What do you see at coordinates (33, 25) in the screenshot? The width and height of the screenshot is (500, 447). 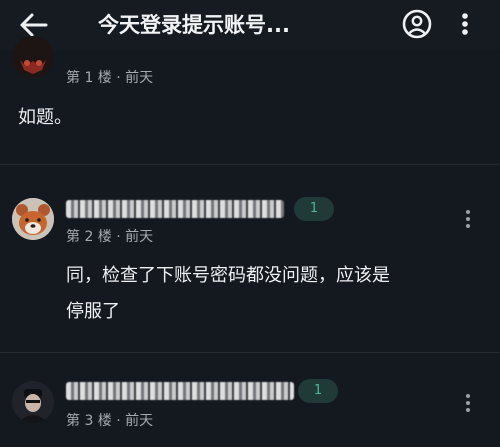 I see `back-arrow-icon` at bounding box center [33, 25].